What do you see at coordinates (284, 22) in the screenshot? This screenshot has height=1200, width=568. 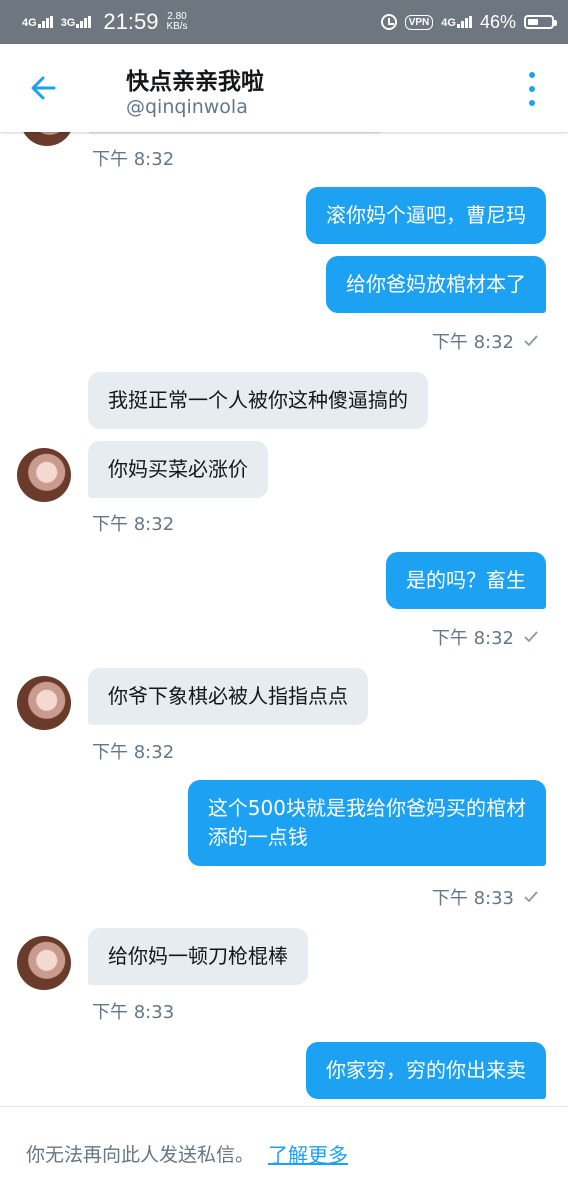 I see `status-bar: 4G 3G 21:59 2.80 KB/s VPN 4G 46%` at bounding box center [284, 22].